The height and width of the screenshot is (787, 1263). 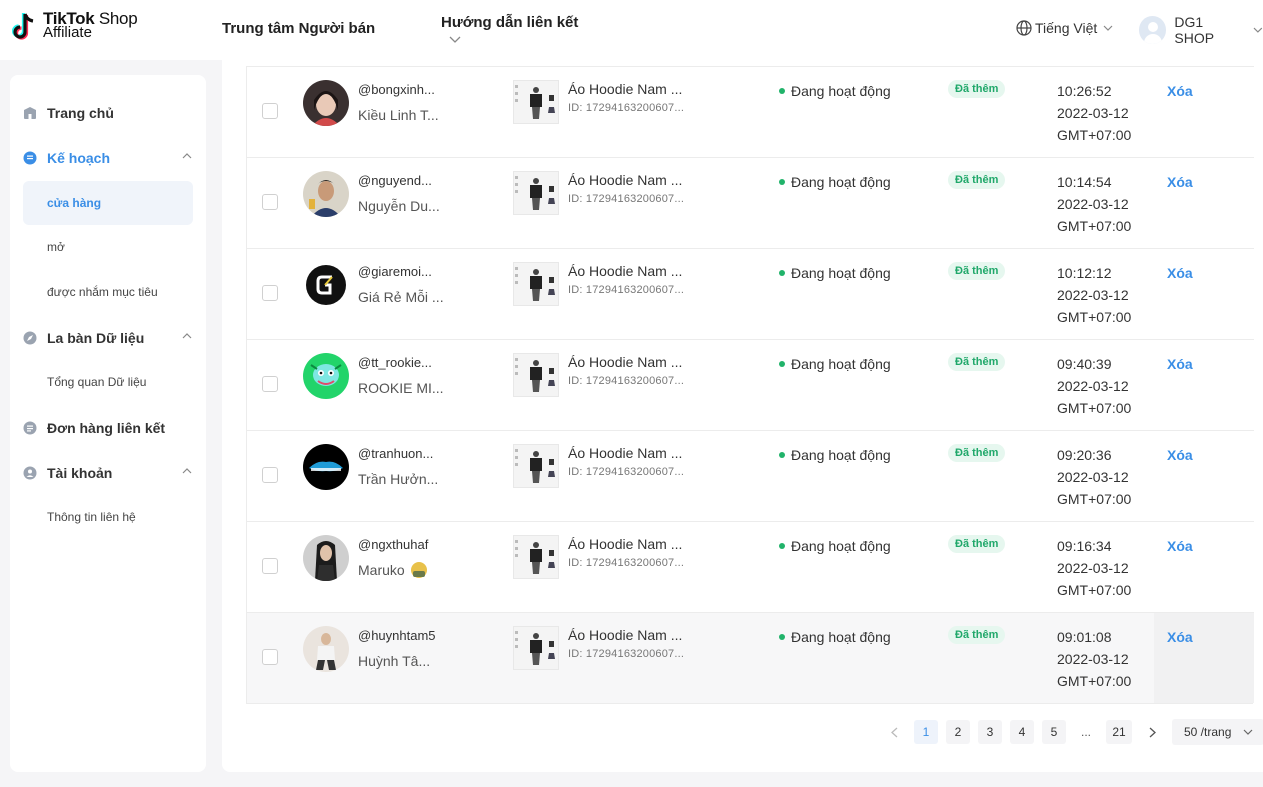 I want to click on language-selector: Tiếng Việt, so click(x=1064, y=28).